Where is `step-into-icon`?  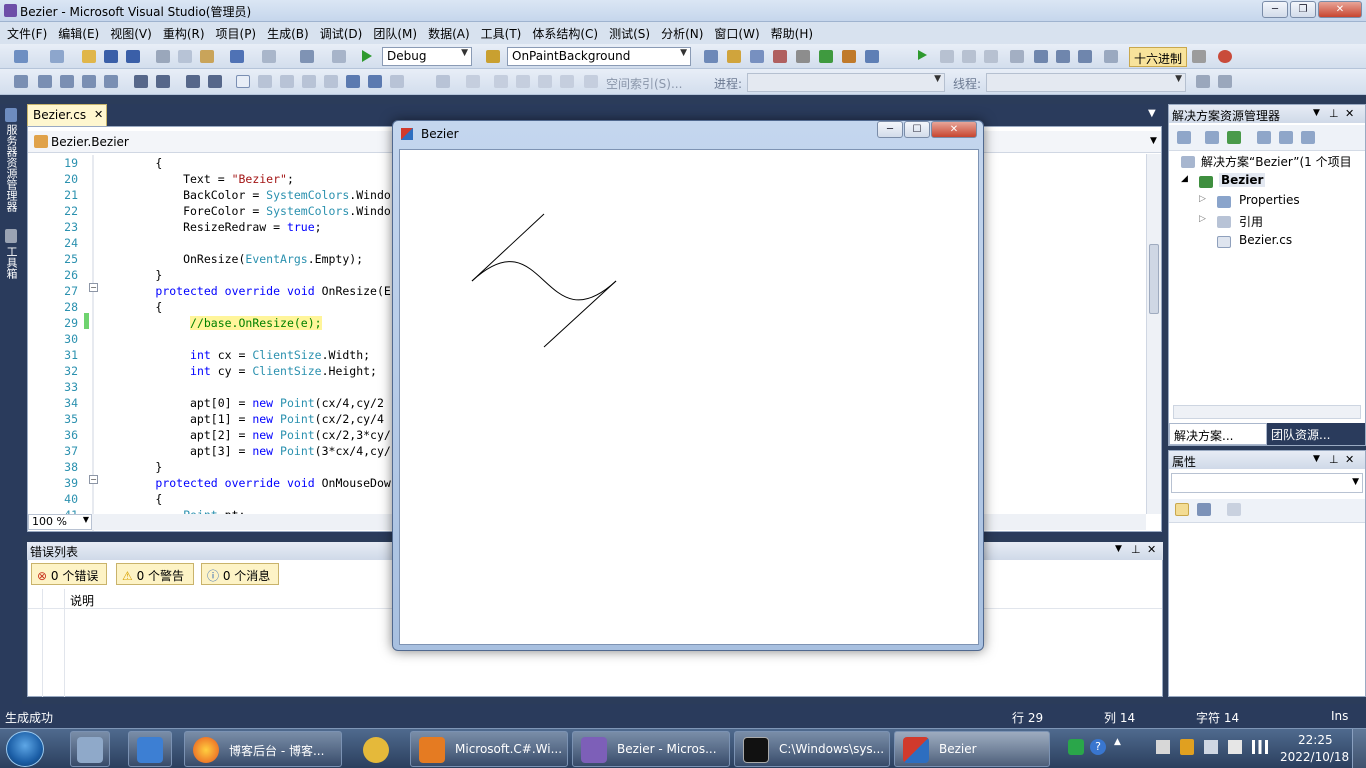
step-into-icon is located at coordinates (1041, 56).